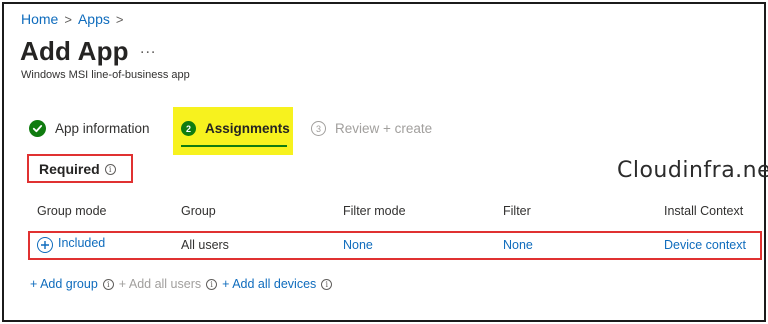  What do you see at coordinates (358, 245) in the screenshot?
I see `cell-filter-mode: None` at bounding box center [358, 245].